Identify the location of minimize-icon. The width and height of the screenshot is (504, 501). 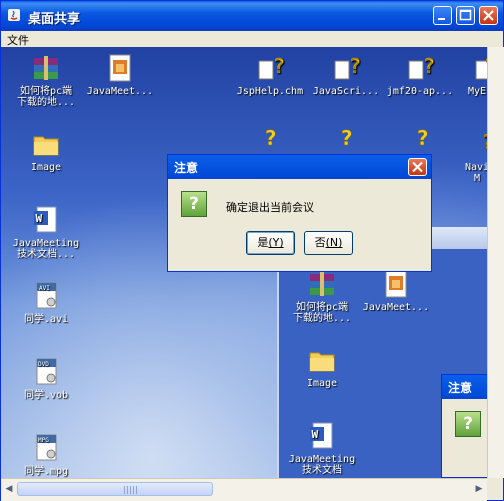
(441, 19).